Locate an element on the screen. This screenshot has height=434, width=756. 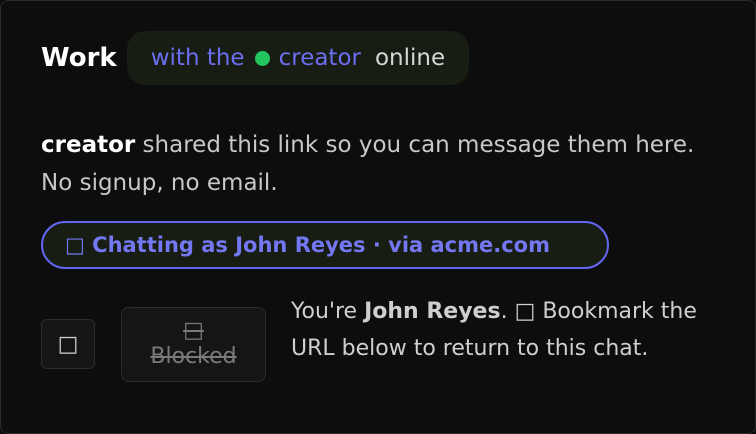
chatting-as-pill: □ Chatting as John Reyes · via acme.com is located at coordinates (325, 245).